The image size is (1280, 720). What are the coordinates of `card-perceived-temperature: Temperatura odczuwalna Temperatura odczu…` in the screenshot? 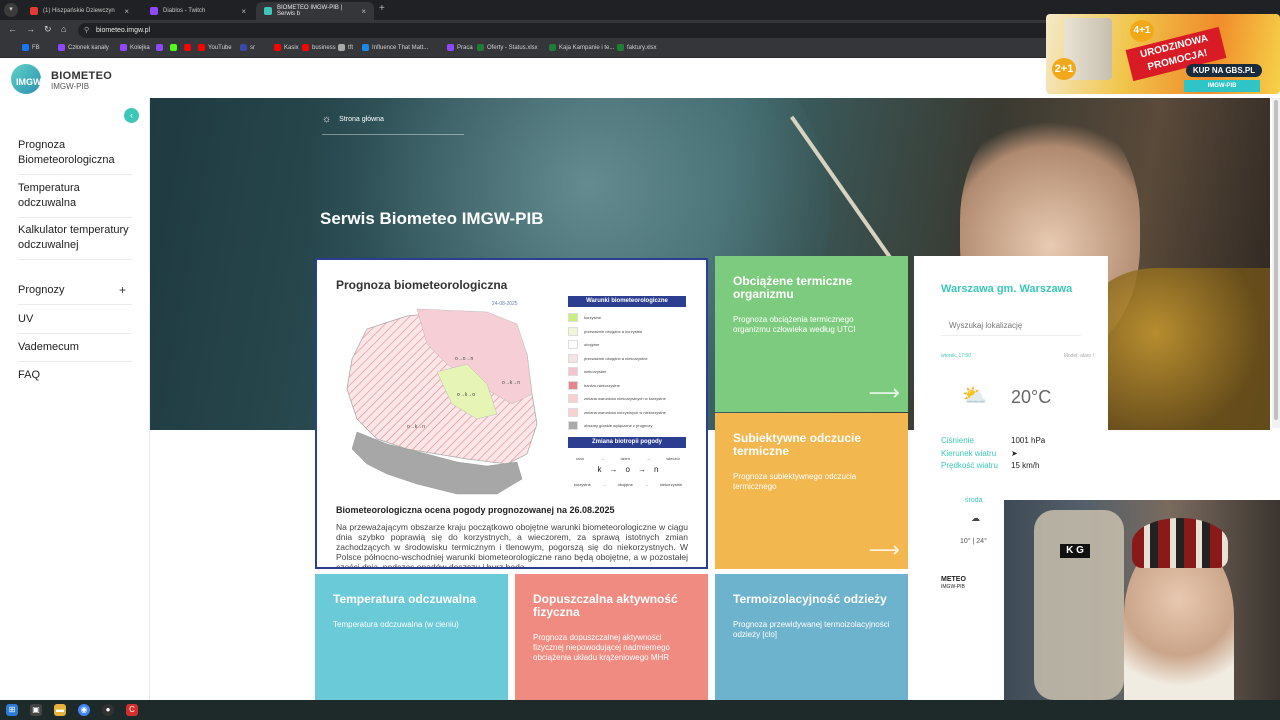 It's located at (411, 637).